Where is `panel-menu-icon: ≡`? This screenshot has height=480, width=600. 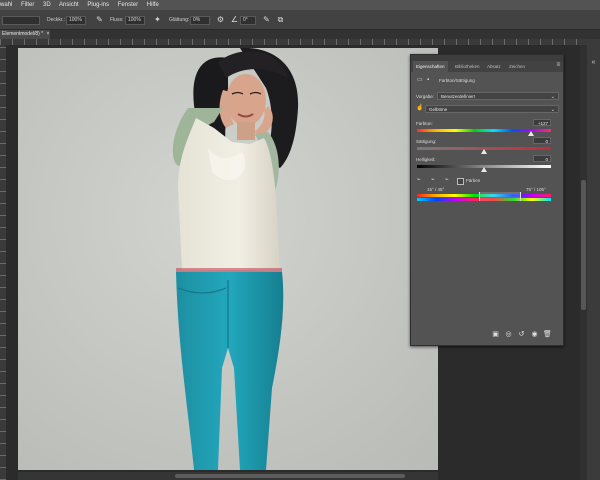 panel-menu-icon: ≡ is located at coordinates (558, 65).